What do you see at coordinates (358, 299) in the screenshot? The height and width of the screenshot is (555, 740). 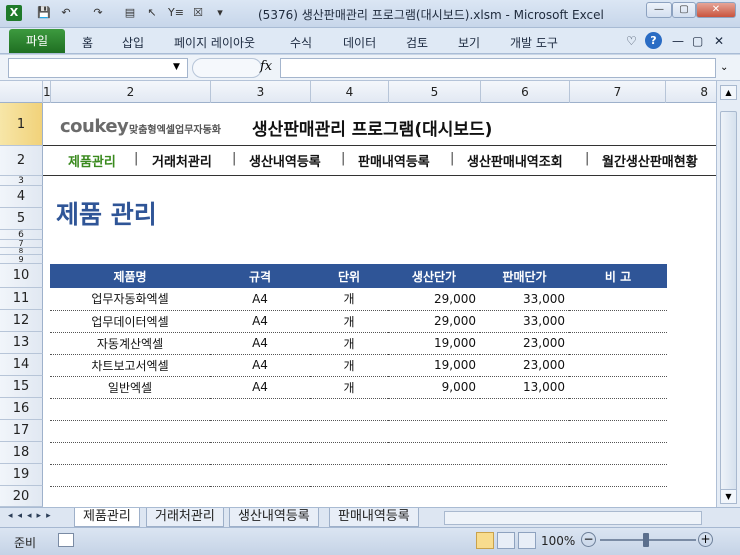 I see `table-row: 업무자동화엑셀 A4 개 29,000 33,000` at bounding box center [358, 299].